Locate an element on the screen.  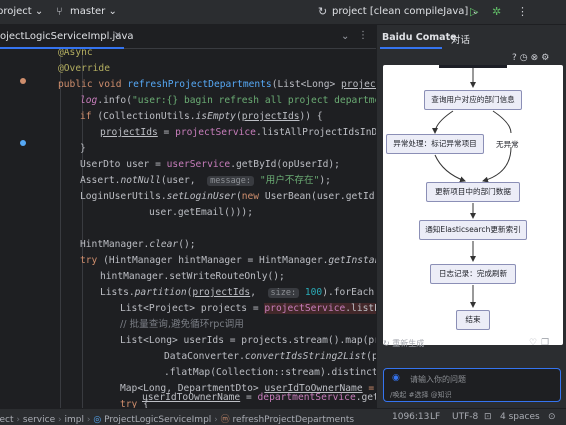
flow-node-update-data: 更新项目中的部门数据 is located at coordinates (473, 192).